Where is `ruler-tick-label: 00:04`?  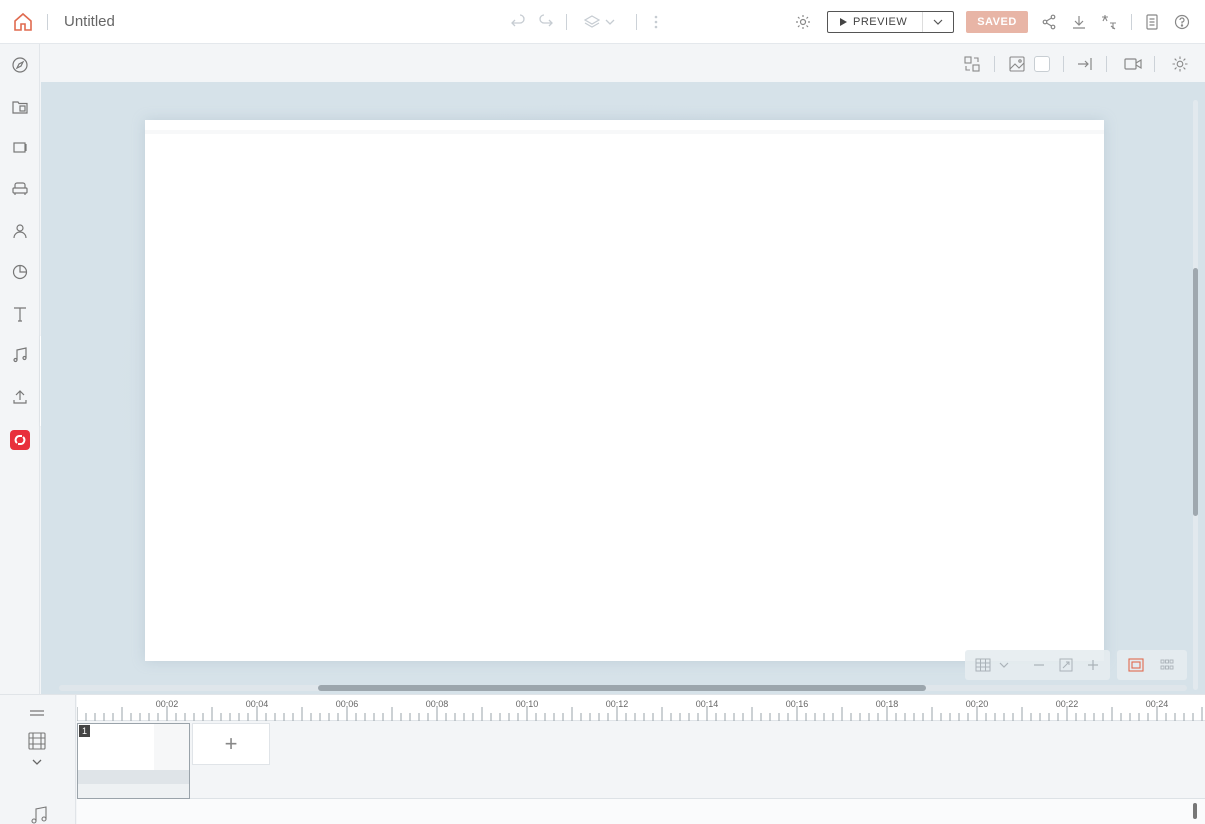
ruler-tick-label: 00:04 is located at coordinates (257, 704).